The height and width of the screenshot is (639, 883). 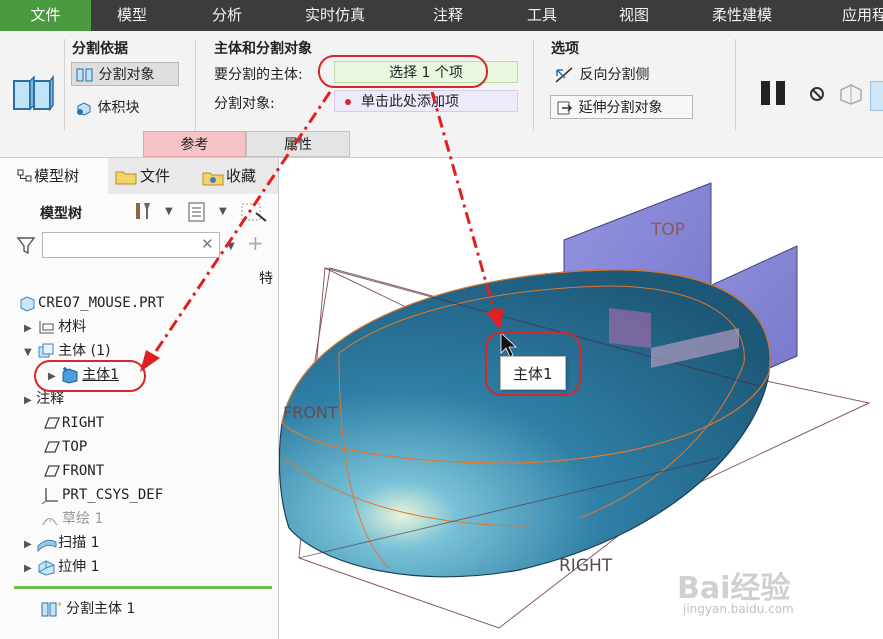 What do you see at coordinates (410, 102) in the screenshot?
I see `split-object-collector-text: 单击此处添加项` at bounding box center [410, 102].